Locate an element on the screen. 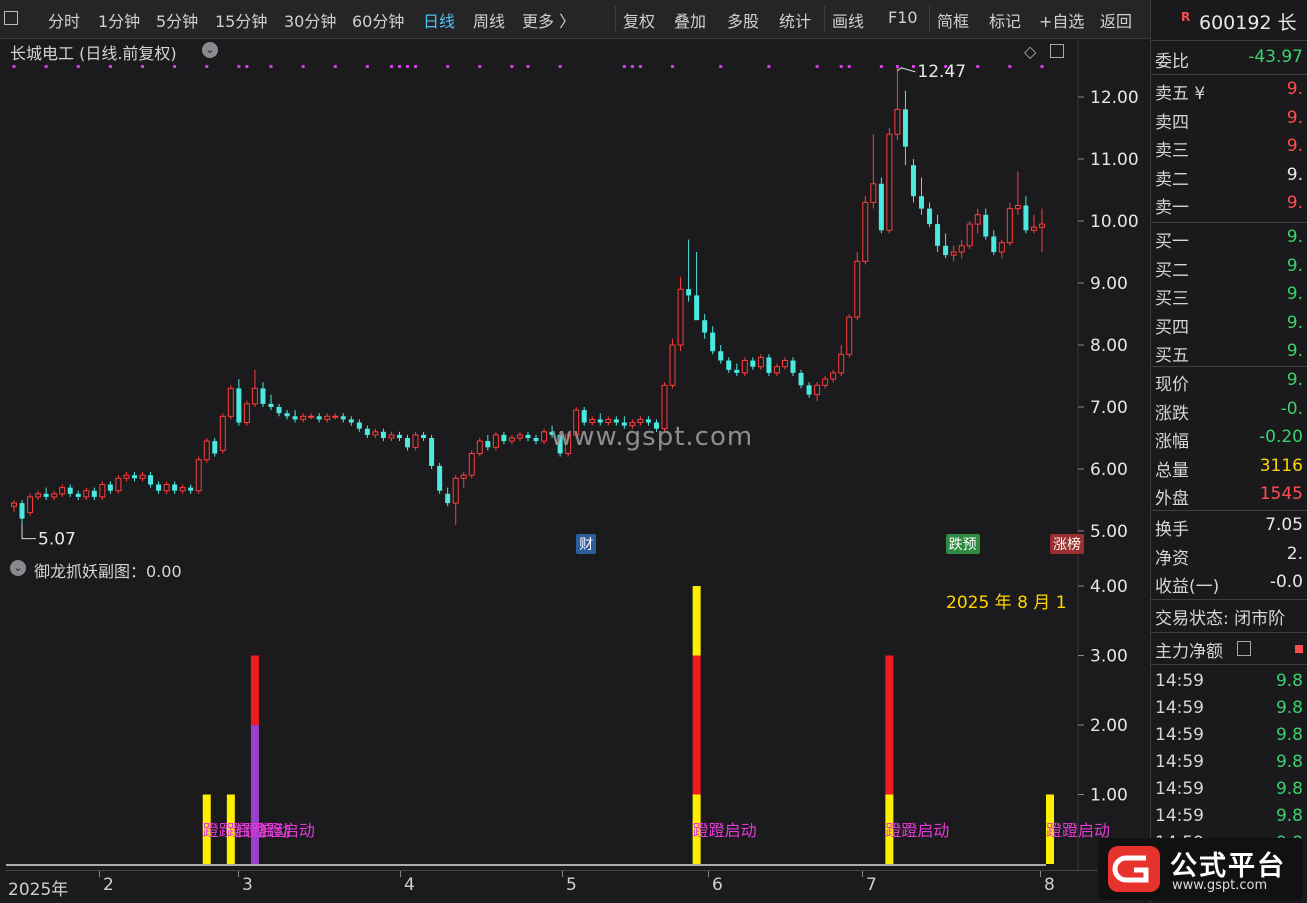 The height and width of the screenshot is (903, 1307). toolbar-btn-17: +自选 is located at coordinates (1061, 20).